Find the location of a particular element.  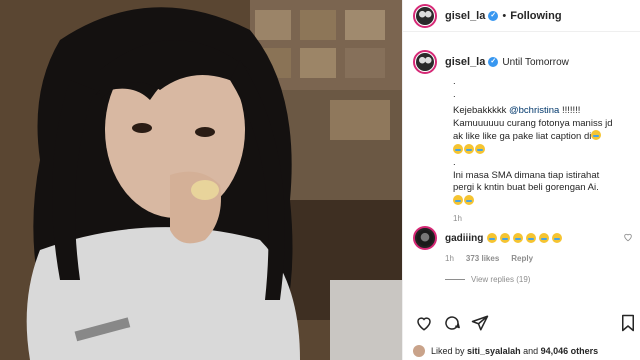

author-username: gisel_la is located at coordinates (465, 16).